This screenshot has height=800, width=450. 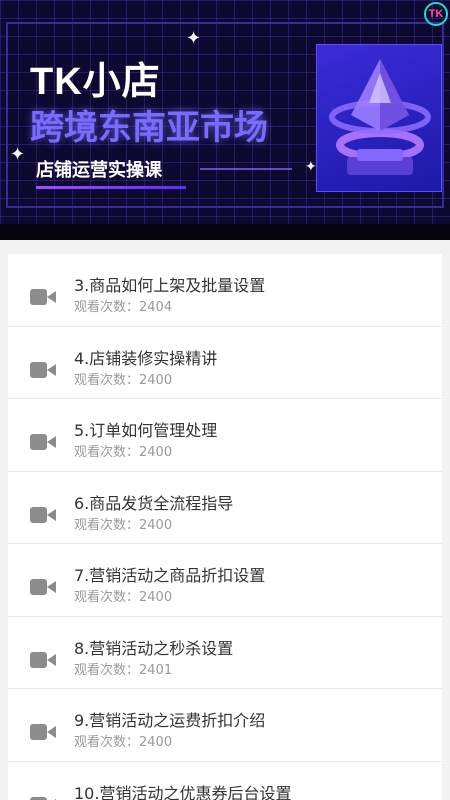 What do you see at coordinates (154, 648) in the screenshot?
I see `lesson-title: 8.营销活动之秒杀设置` at bounding box center [154, 648].